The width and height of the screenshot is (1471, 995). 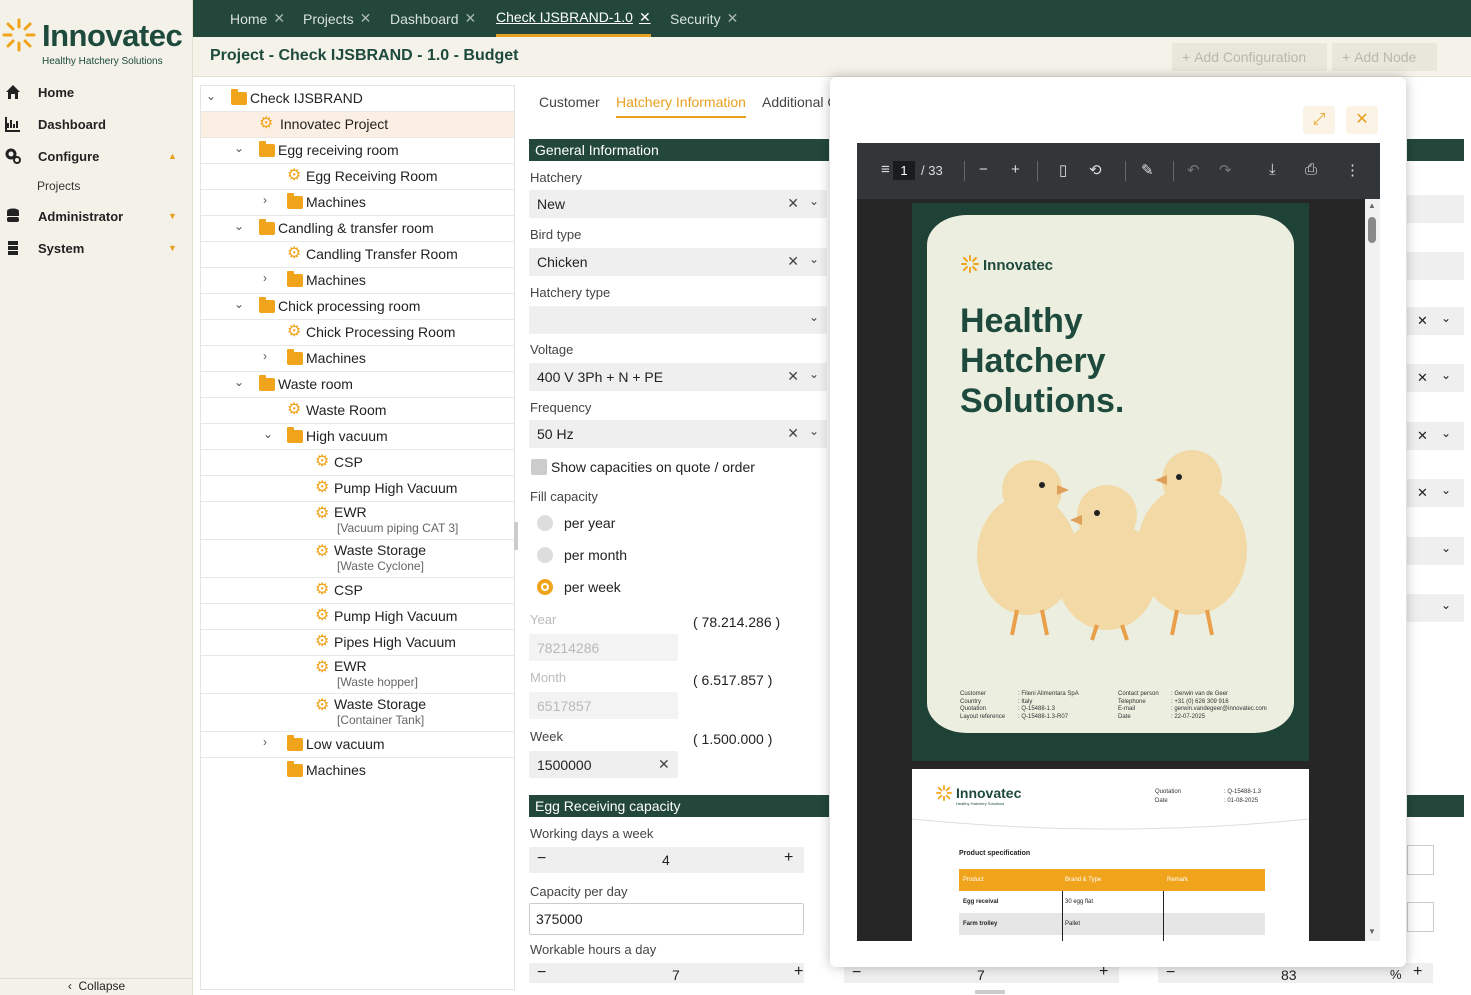 What do you see at coordinates (337, 18) in the screenshot?
I see `tab-projects: Projects ✕` at bounding box center [337, 18].